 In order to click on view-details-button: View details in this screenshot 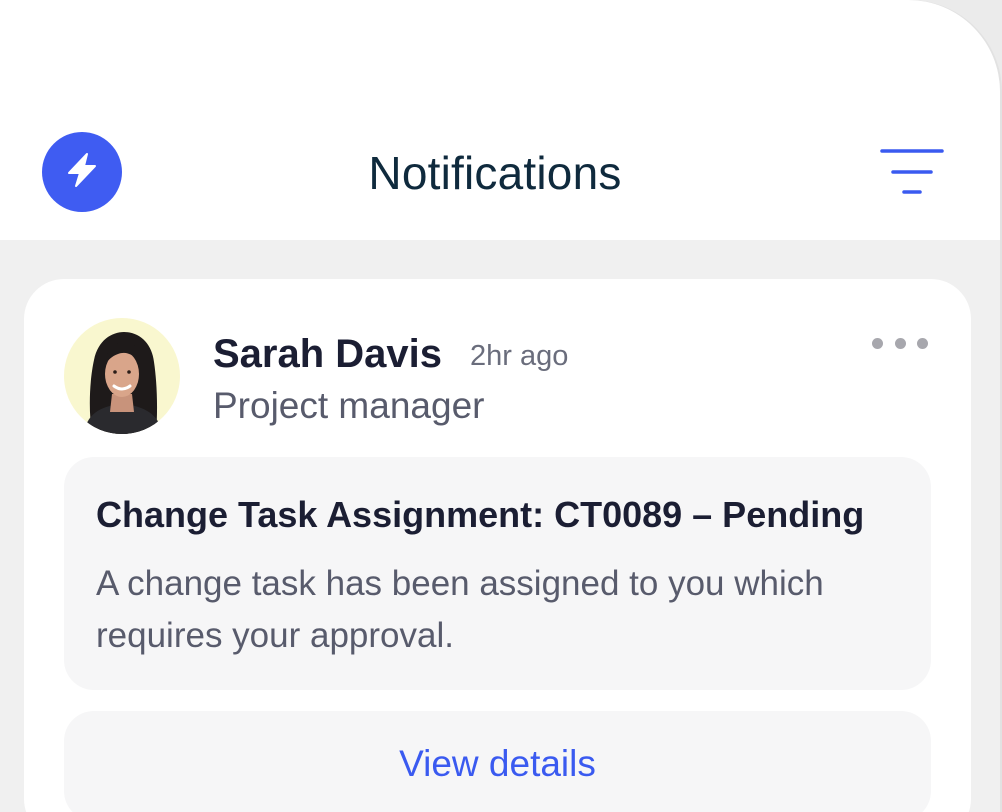, I will do `click(497, 761)`.